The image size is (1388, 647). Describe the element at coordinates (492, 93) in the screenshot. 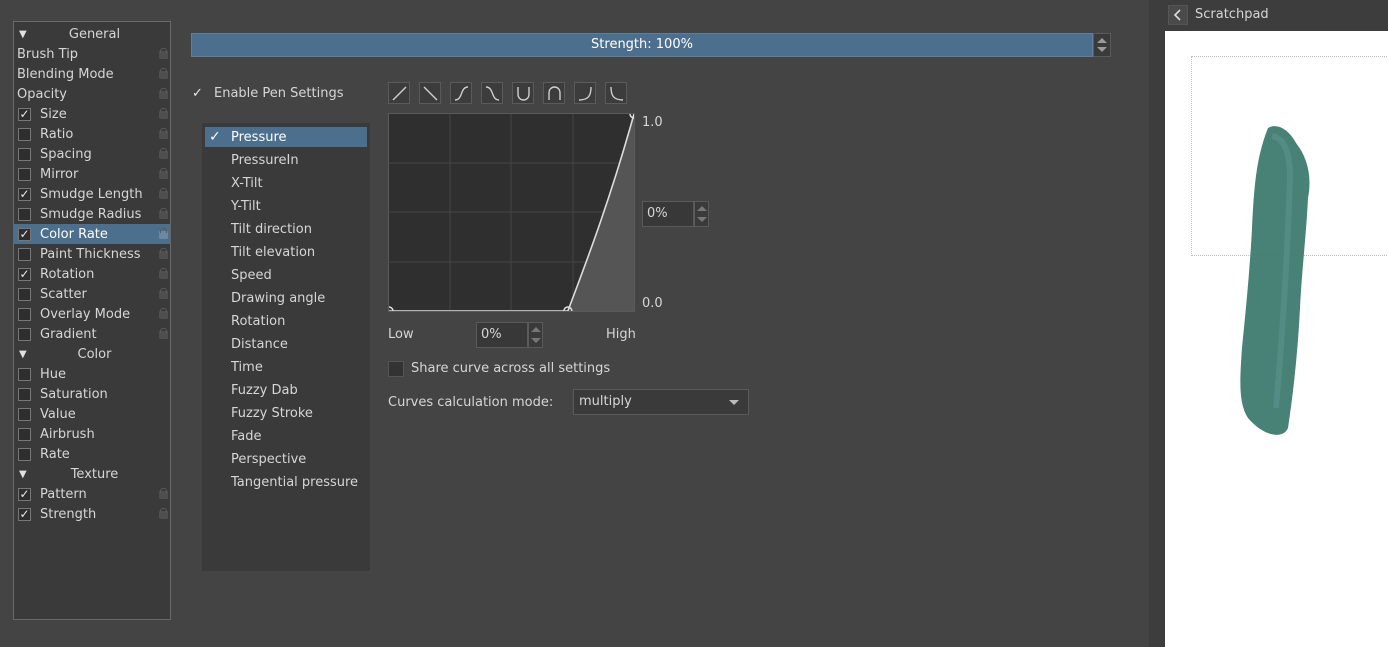

I see `reverse-s-curve-icon` at that location.